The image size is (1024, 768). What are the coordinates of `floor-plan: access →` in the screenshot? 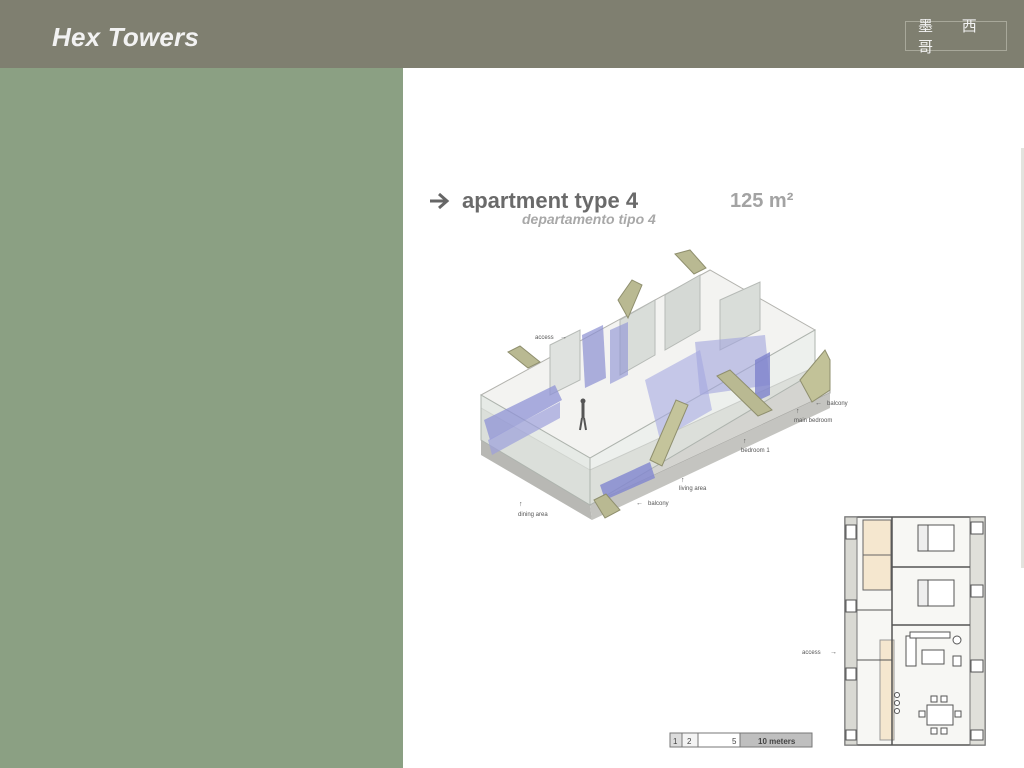 It's located at (894, 631).